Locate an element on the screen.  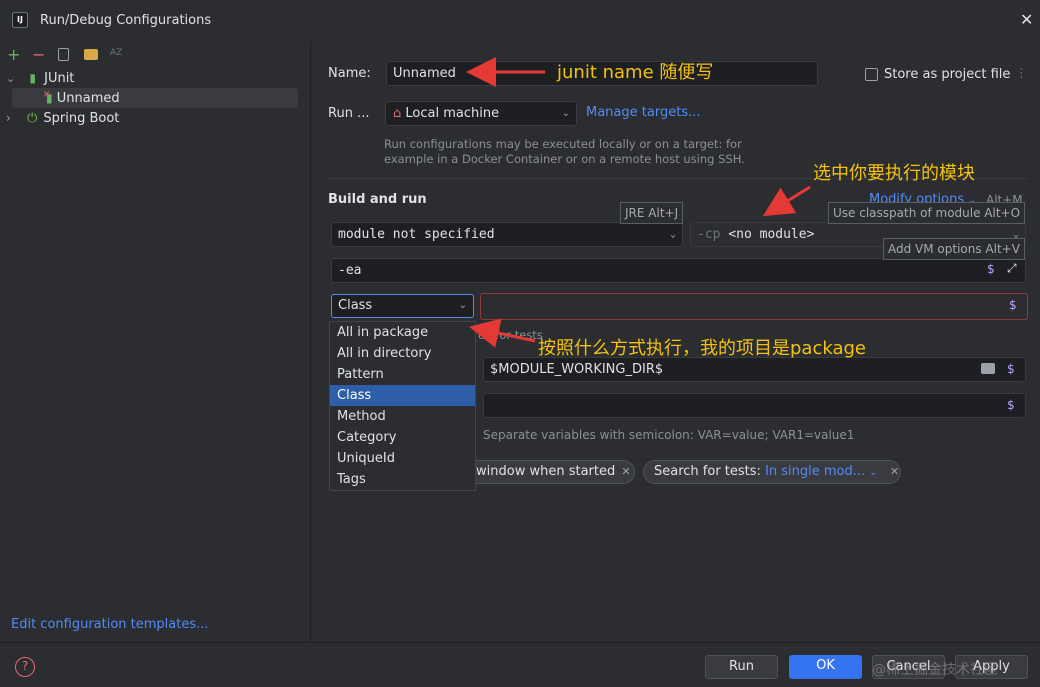
arrow-to-module is located at coordinates (786, 201).